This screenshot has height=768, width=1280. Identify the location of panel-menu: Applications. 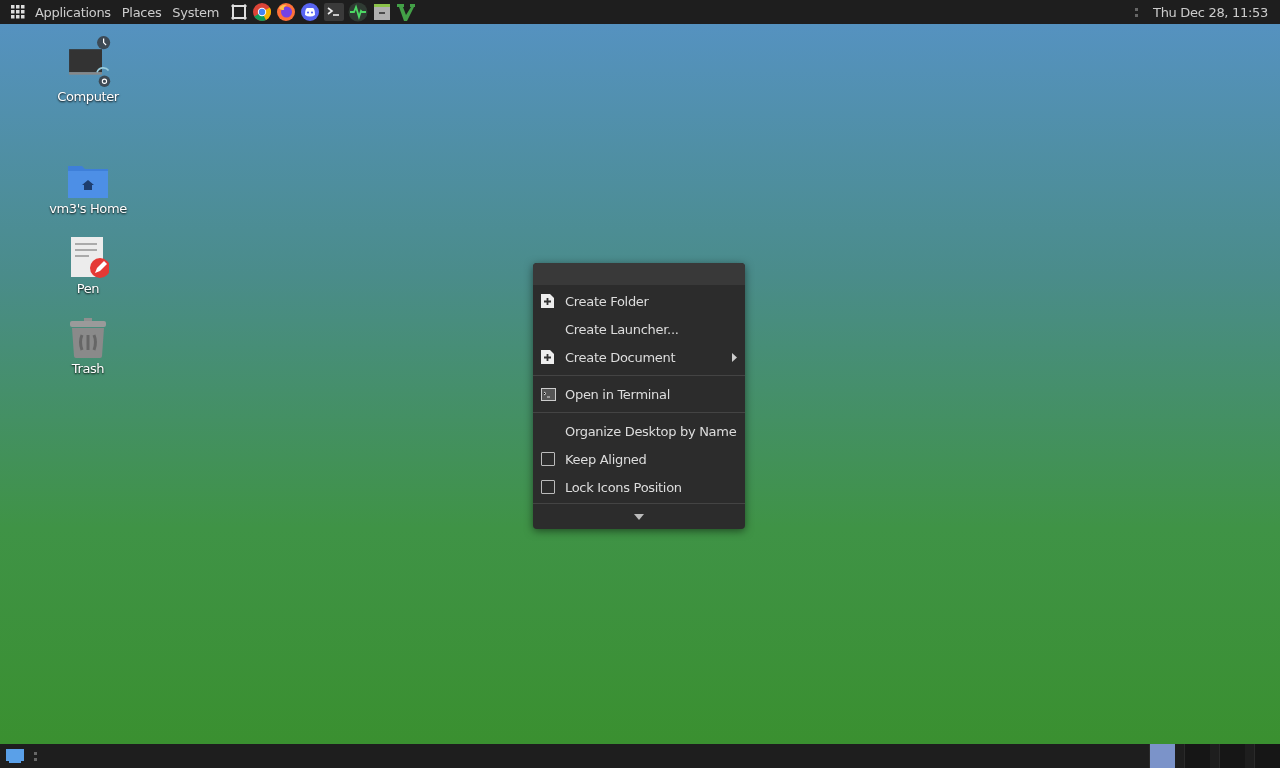
(74, 12).